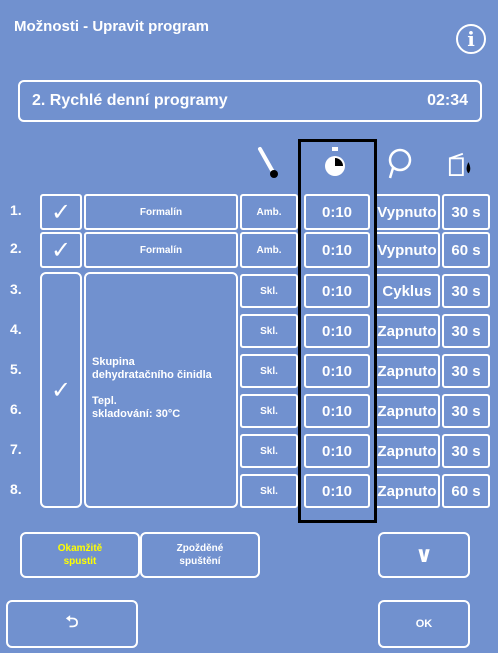 The image size is (498, 653). I want to click on row-number: 7., so click(16, 449).